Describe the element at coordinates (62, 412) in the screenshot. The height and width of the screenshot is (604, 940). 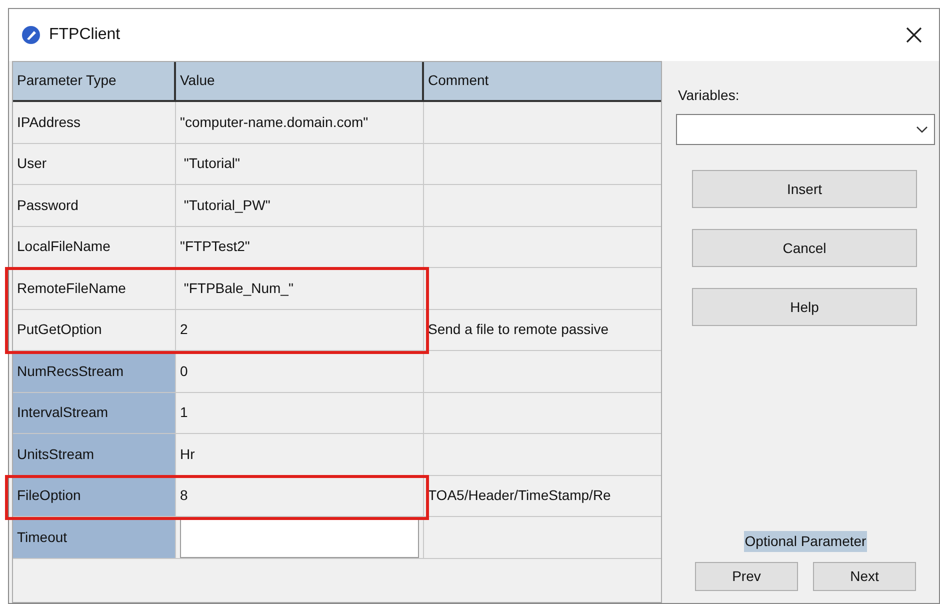
I see `parameter-name: IntervalStream` at that location.